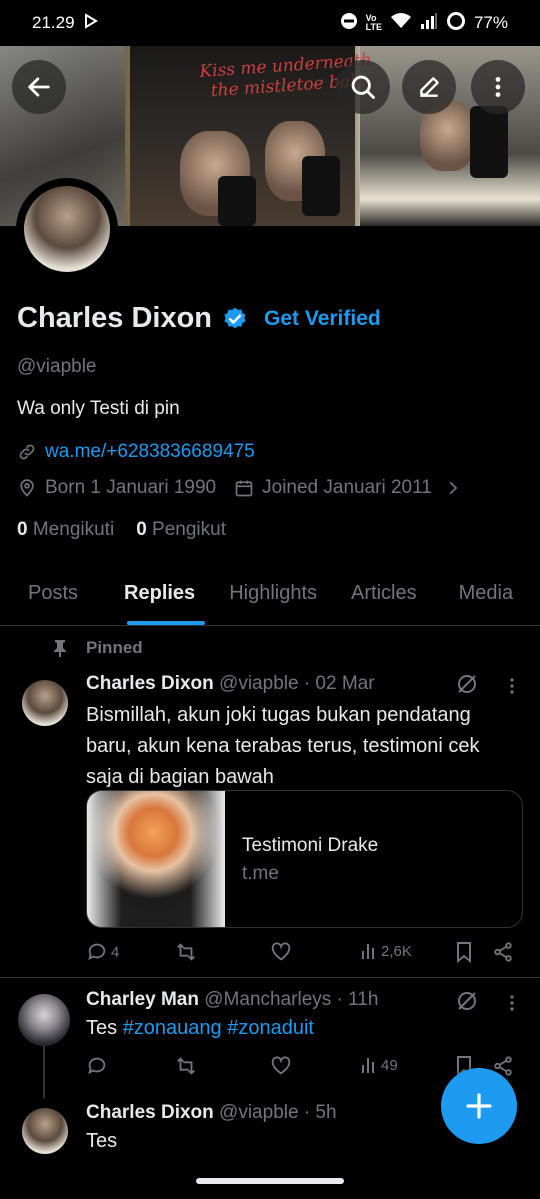  What do you see at coordinates (270, 1028) in the screenshot?
I see `hashtag-link: #zonaduit` at bounding box center [270, 1028].